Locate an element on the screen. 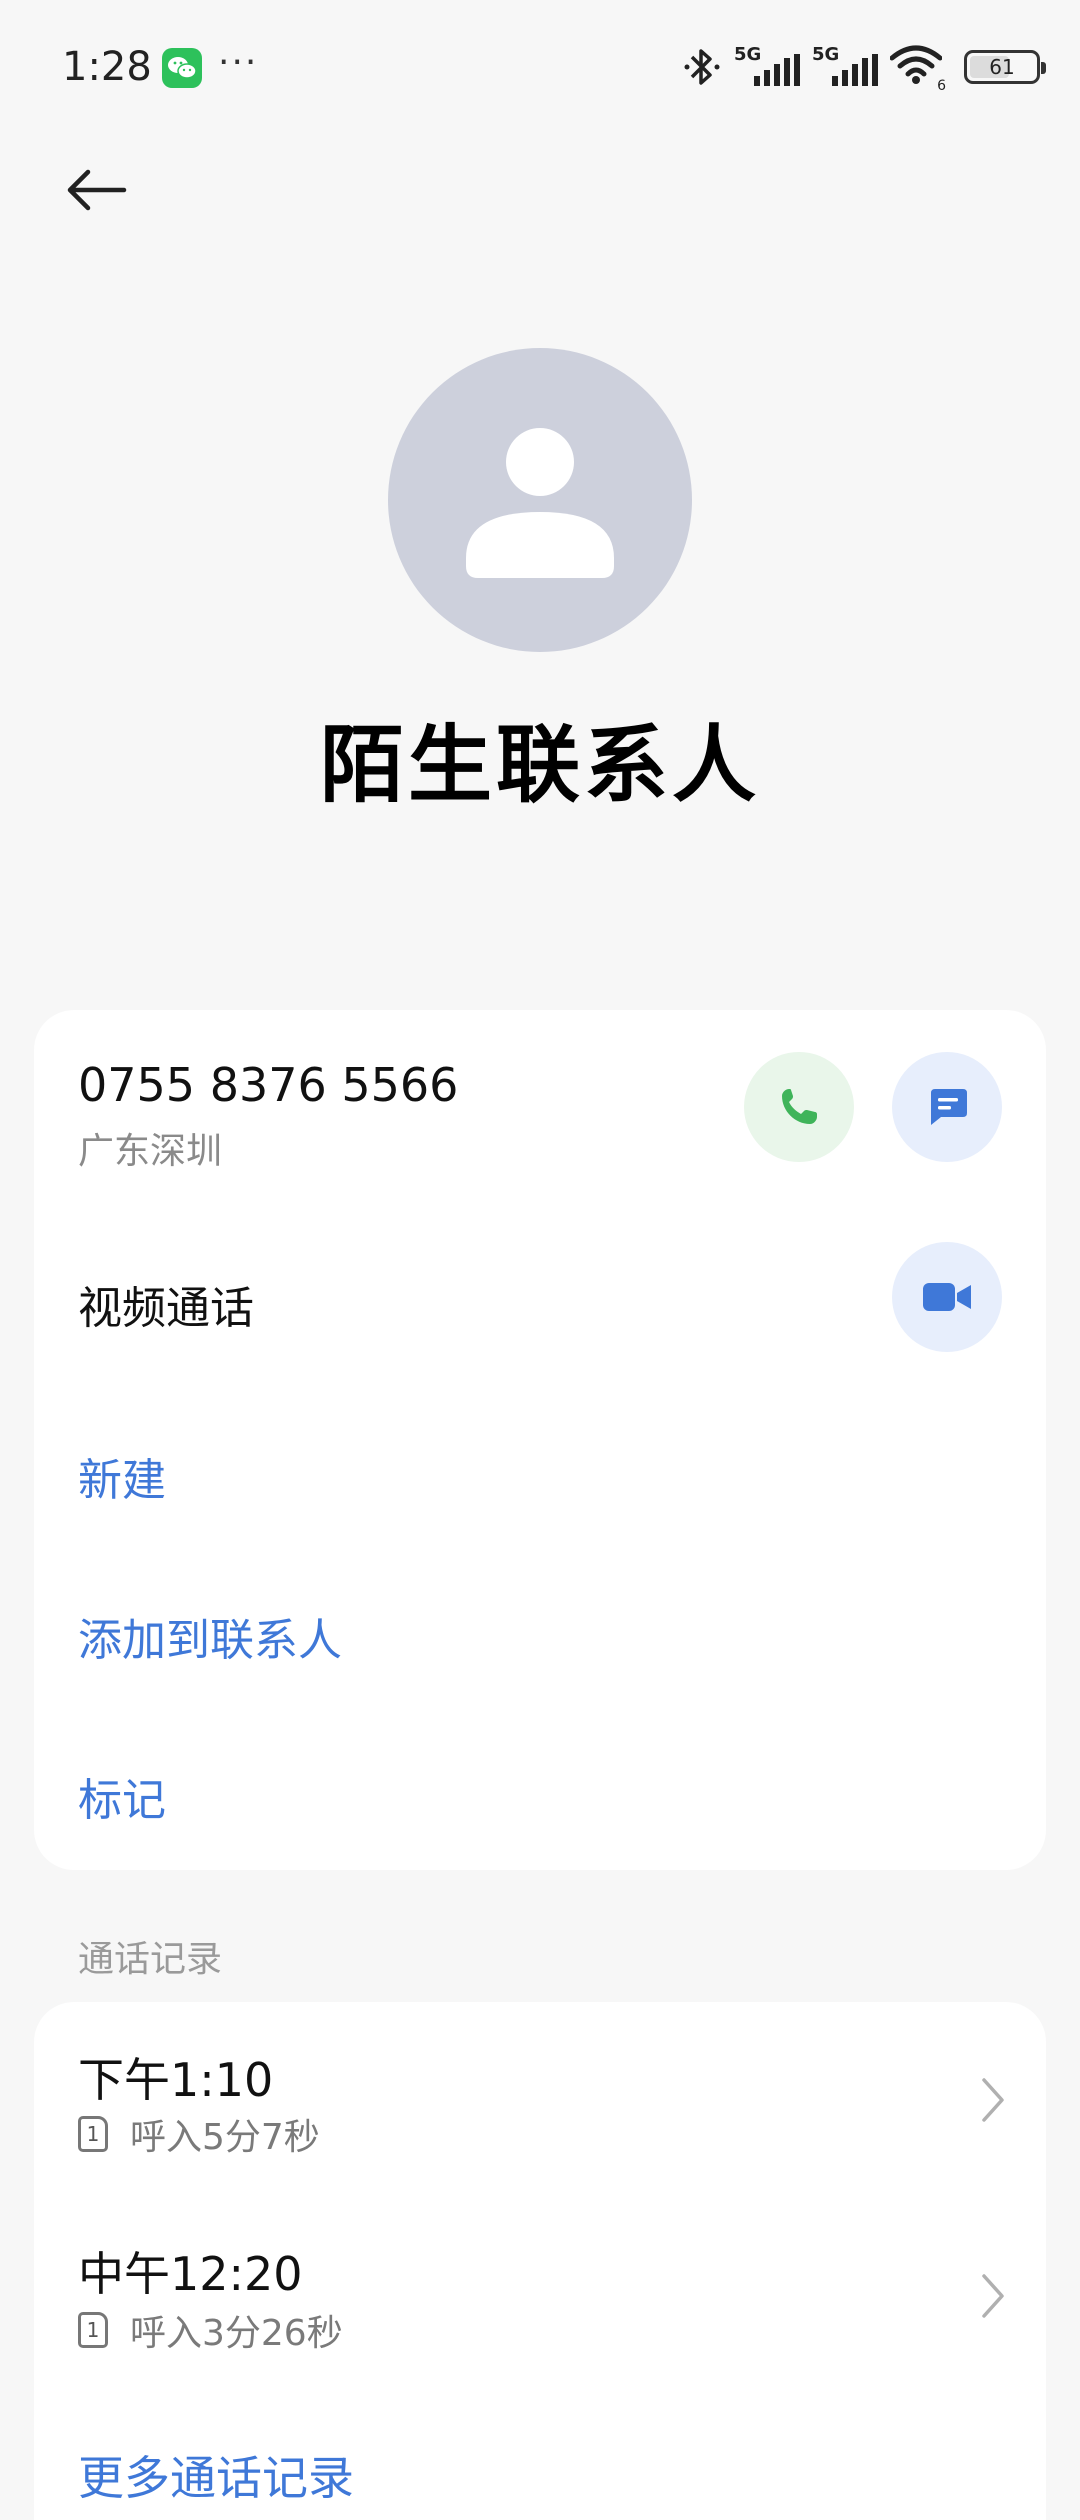 The width and height of the screenshot is (1080, 2520). wifi-icon is located at coordinates (916, 64).